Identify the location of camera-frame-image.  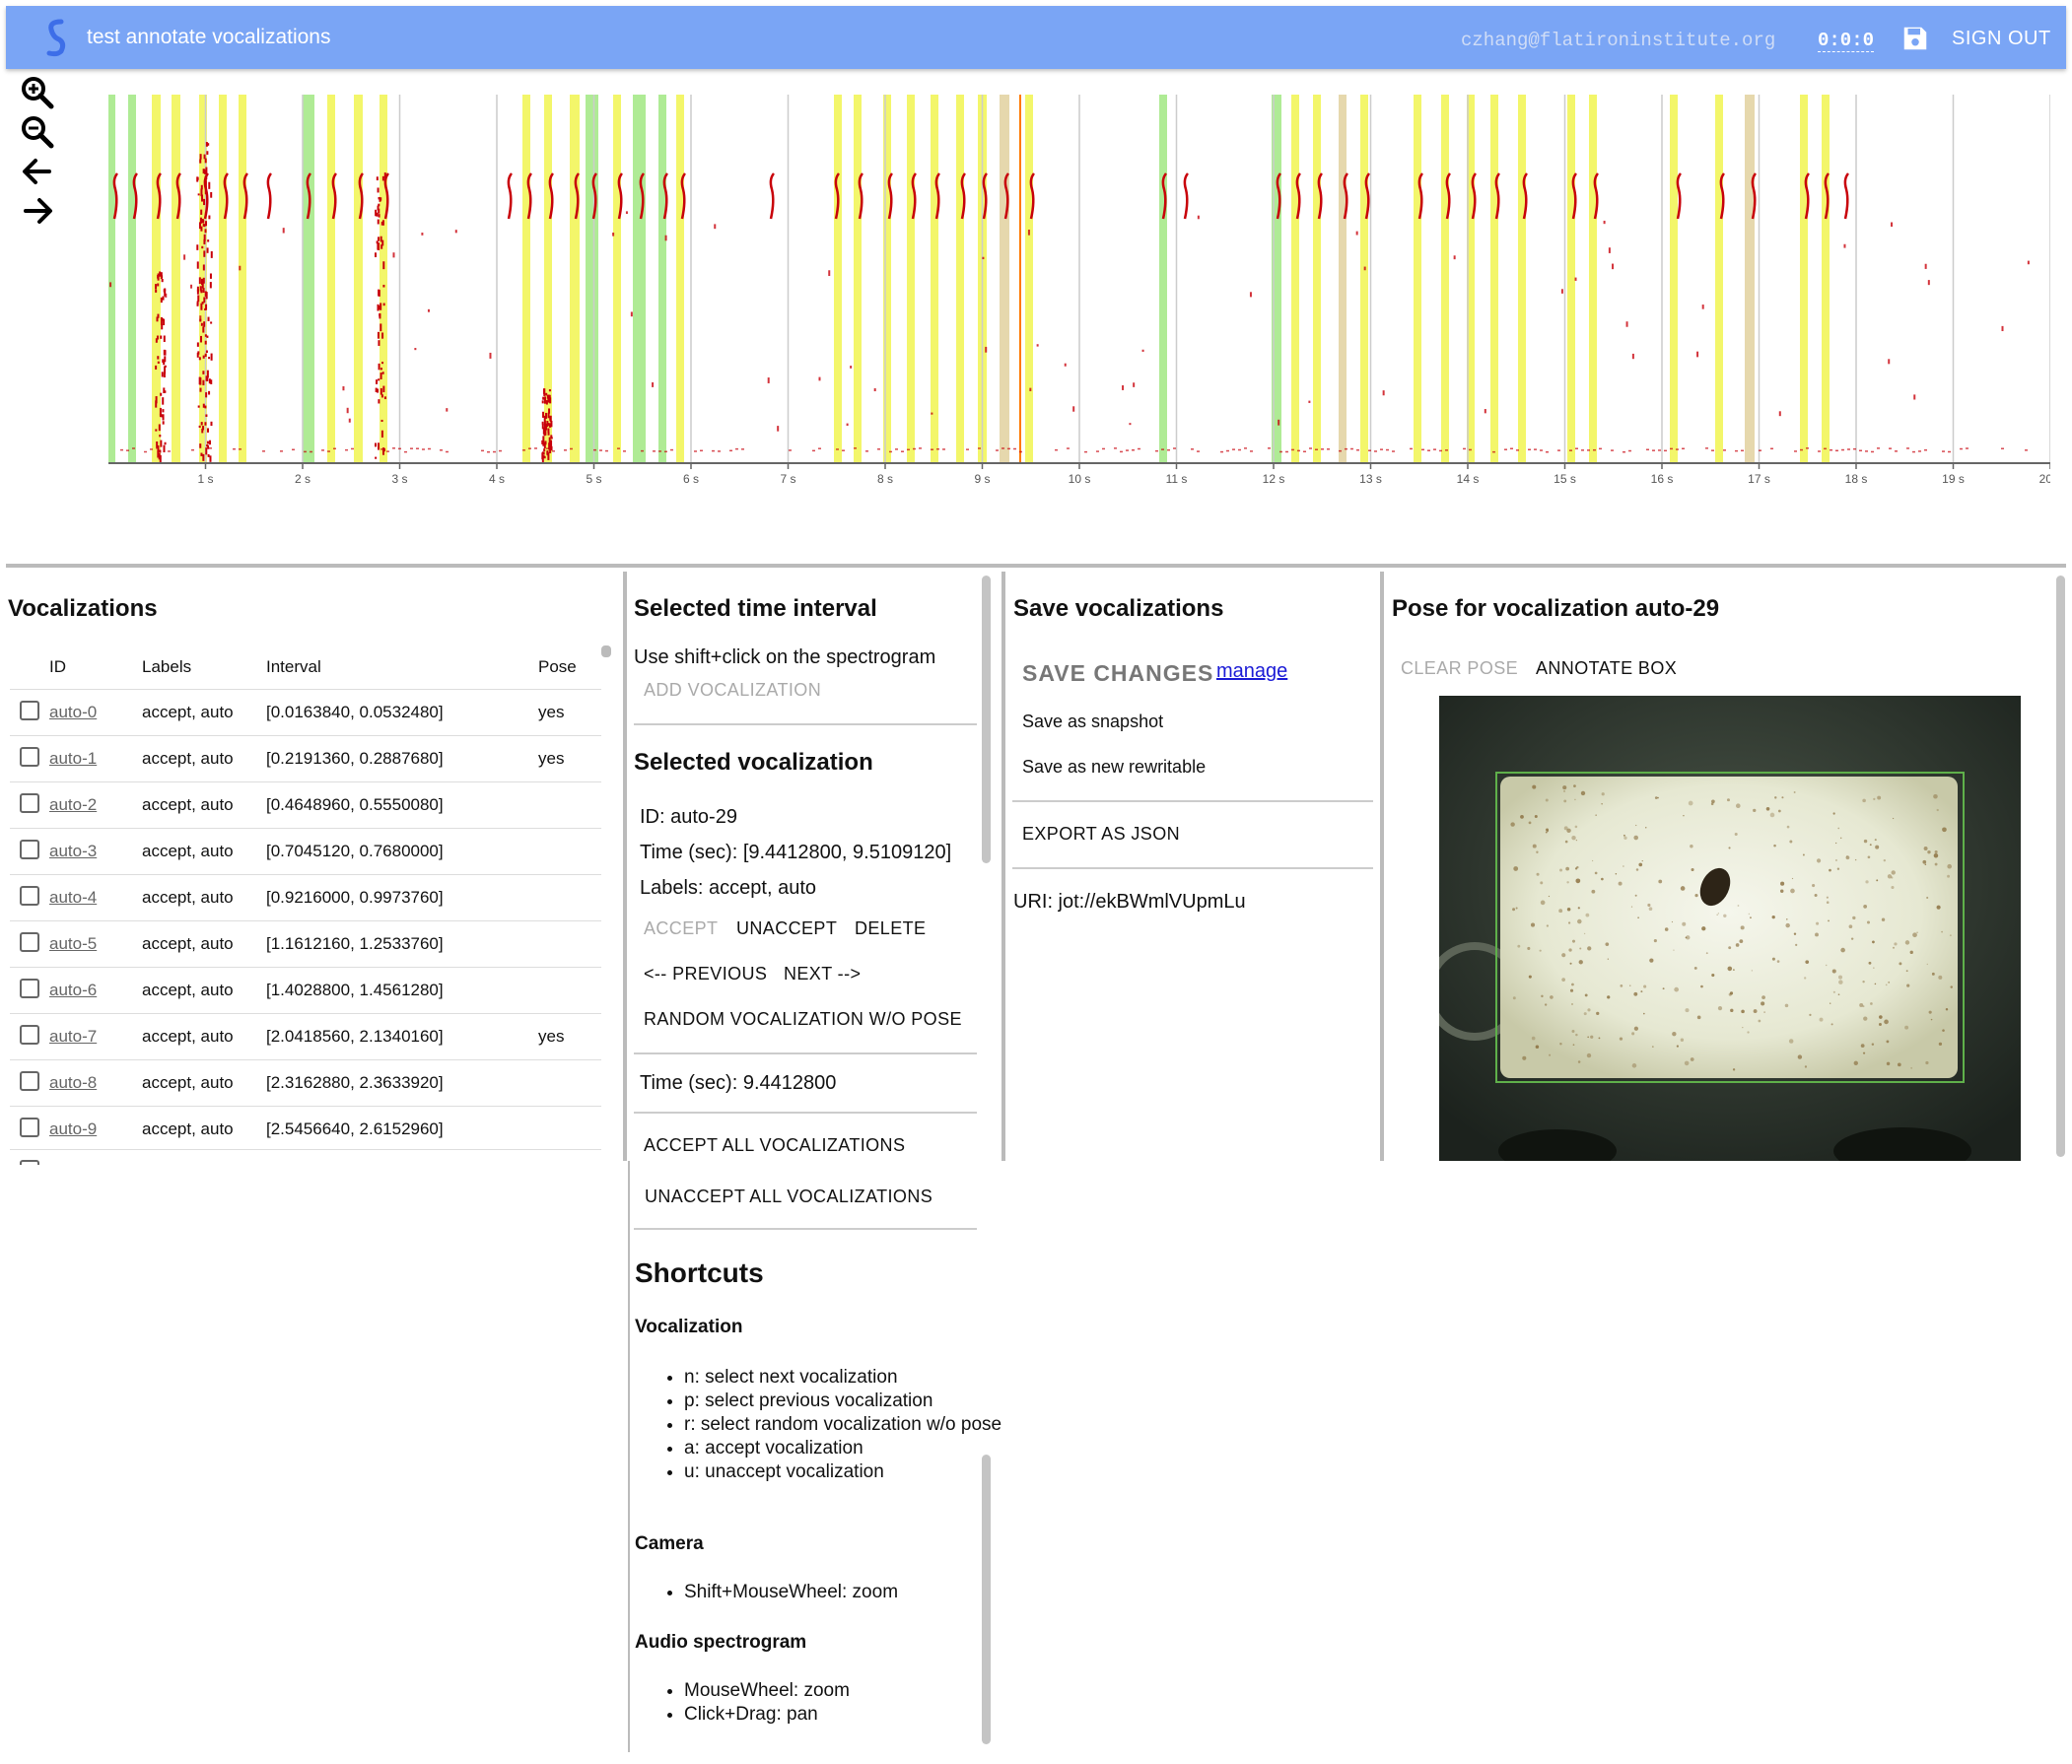
(1730, 928).